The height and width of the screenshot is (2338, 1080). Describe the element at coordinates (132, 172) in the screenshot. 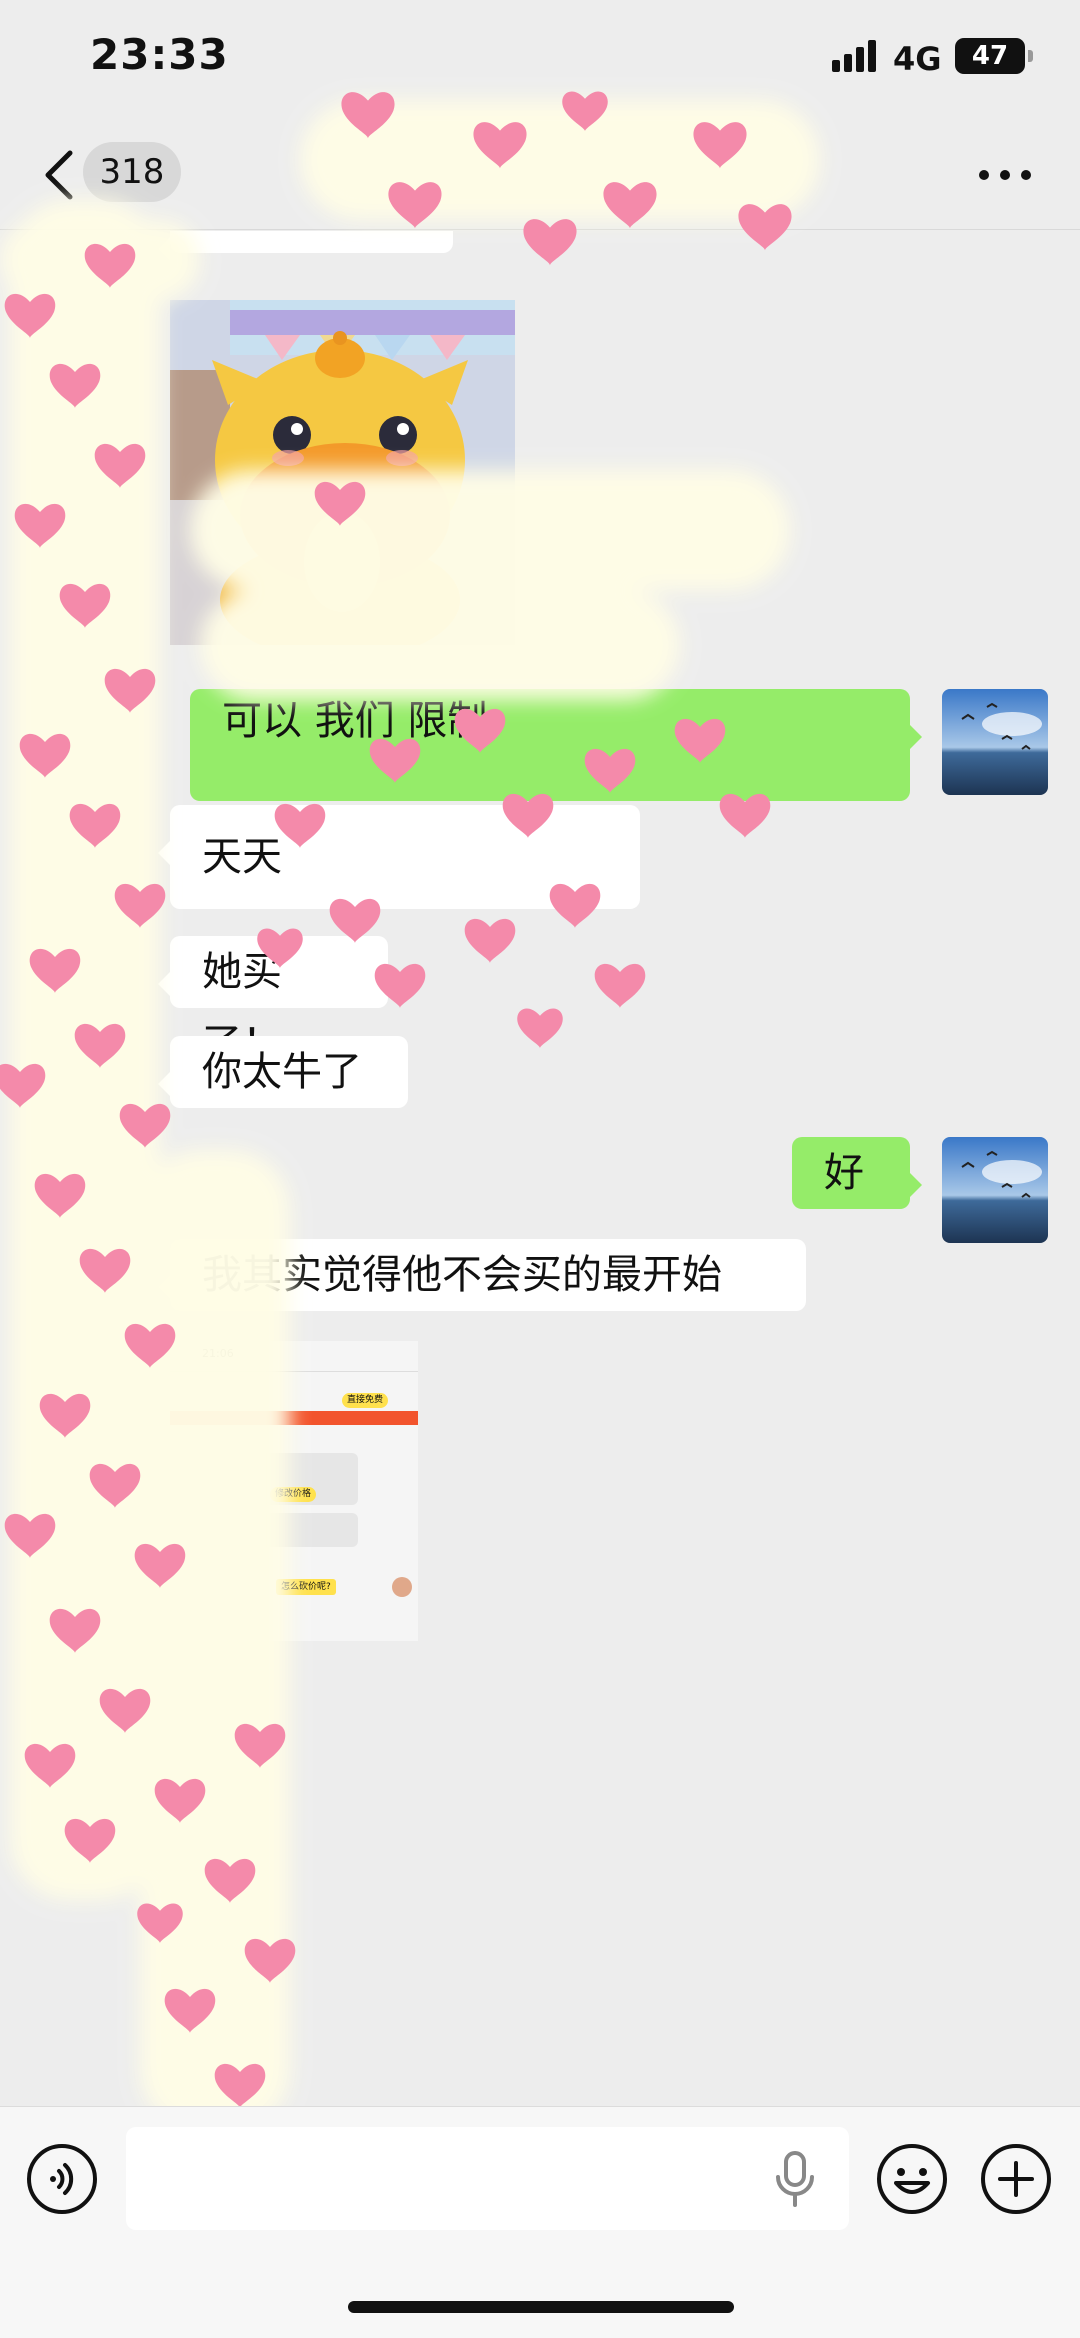

I see `unread-count-badge: 318` at that location.